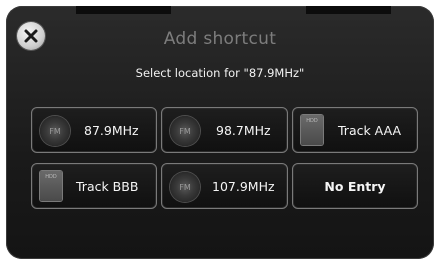 Image resolution: width=440 pixels, height=265 pixels. I want to click on shortcut-slot-2: FM 98.7MHz, so click(224, 130).